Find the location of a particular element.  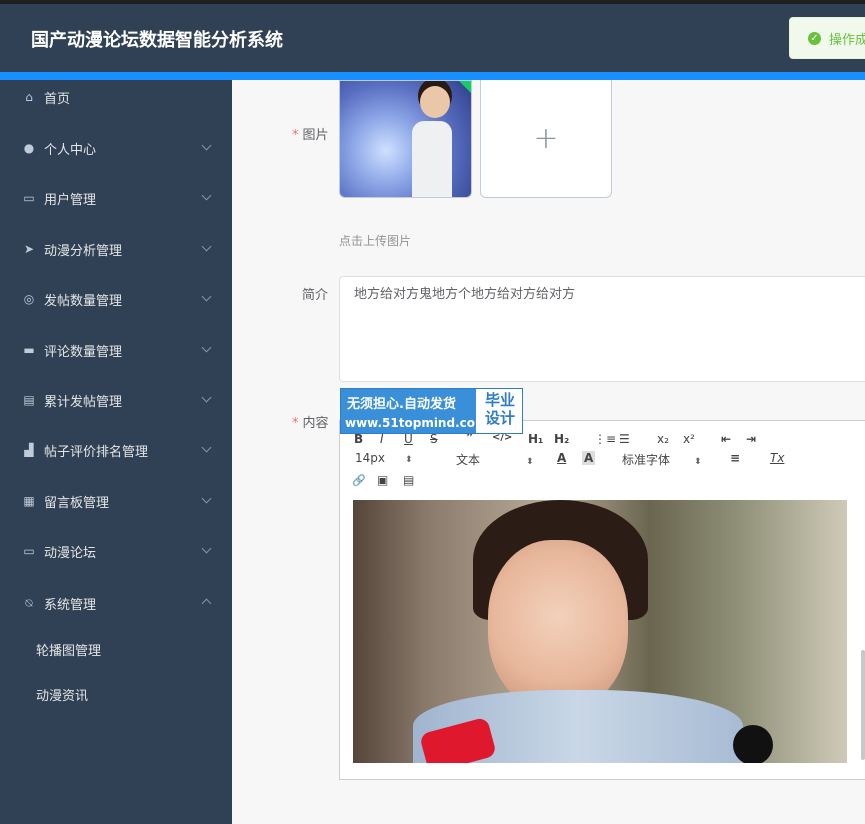

image-button: ▣ is located at coordinates (382, 480).